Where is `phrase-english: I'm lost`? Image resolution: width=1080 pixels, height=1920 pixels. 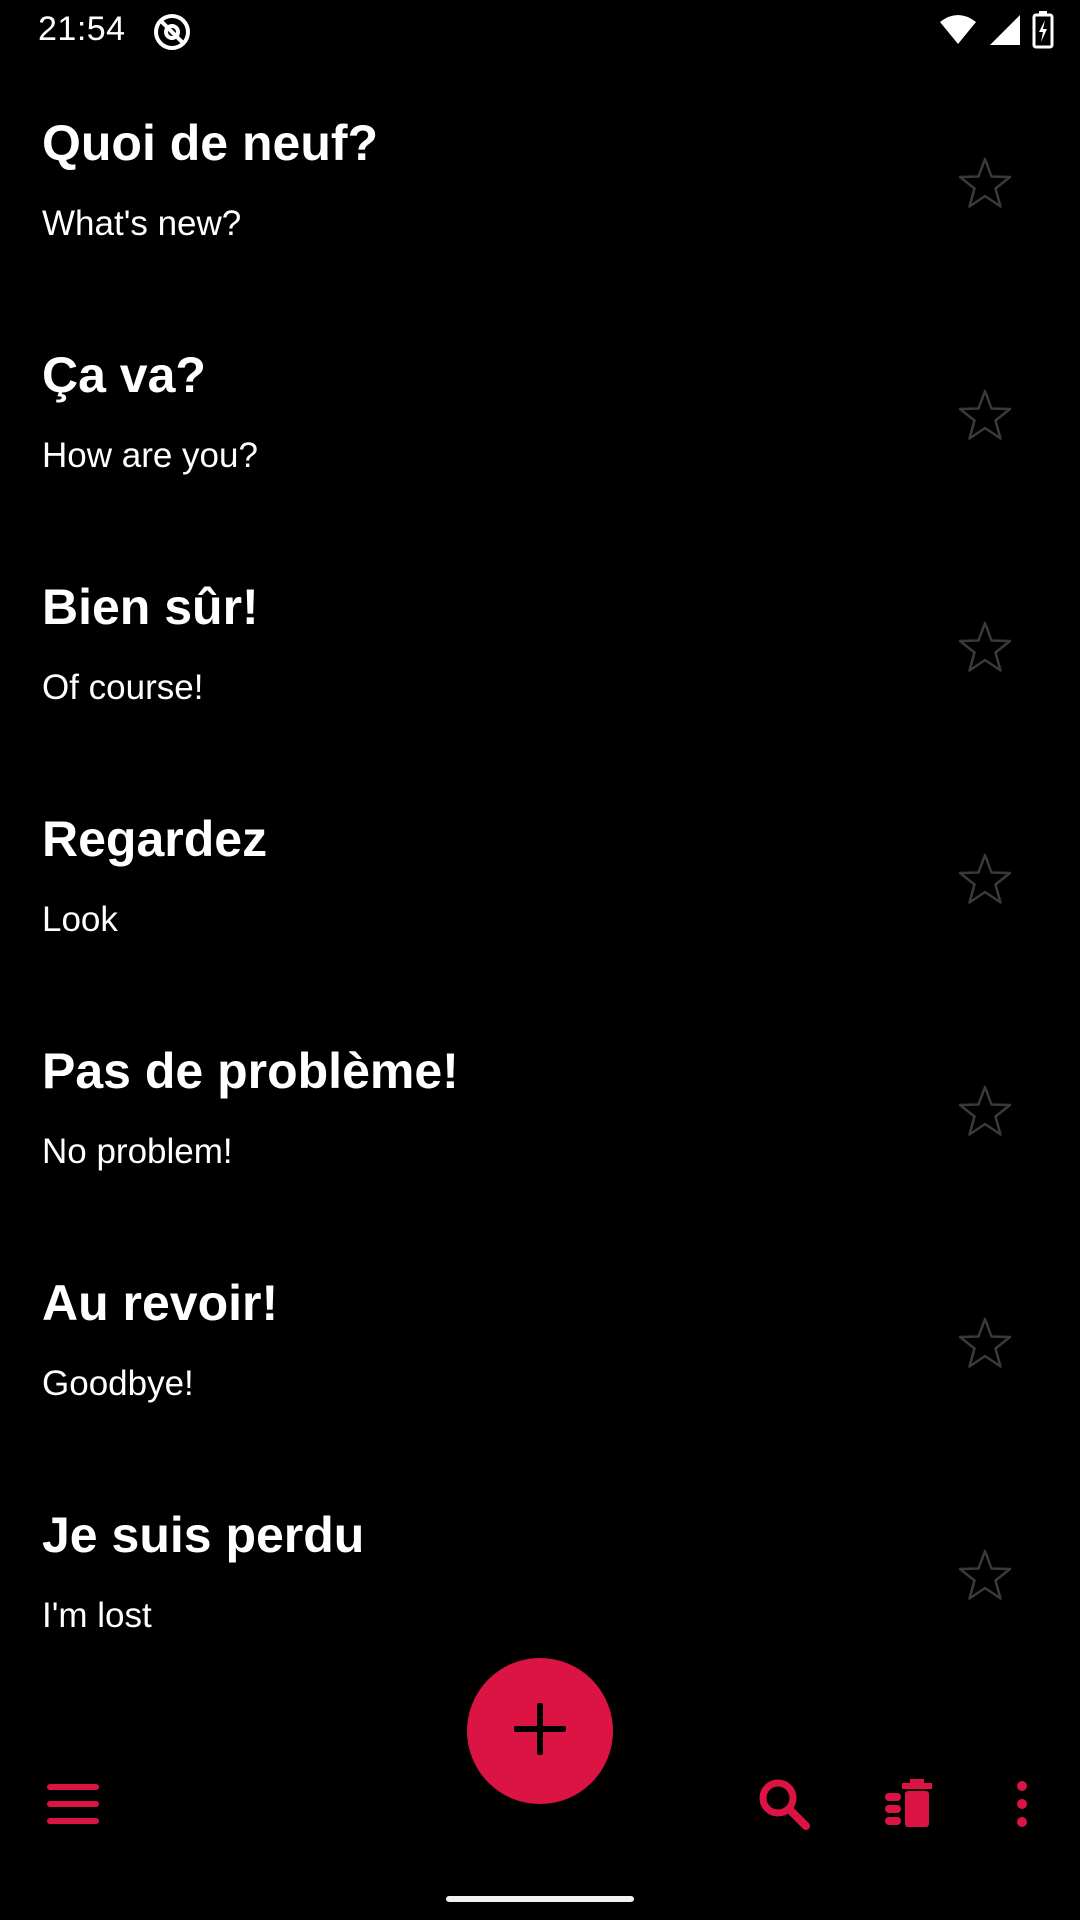
phrase-english: I'm lost is located at coordinates (97, 1615).